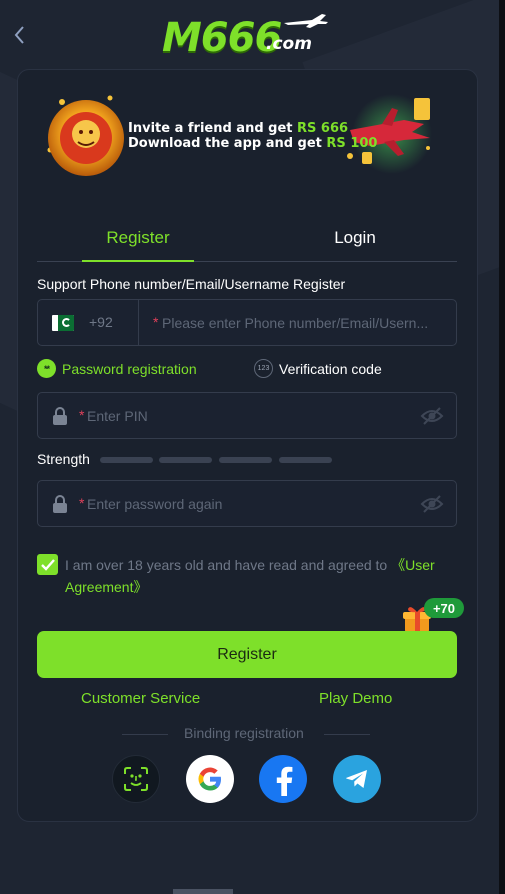 Image resolution: width=505 pixels, height=894 pixels. I want to click on mode-password: ** Password registration, so click(117, 368).